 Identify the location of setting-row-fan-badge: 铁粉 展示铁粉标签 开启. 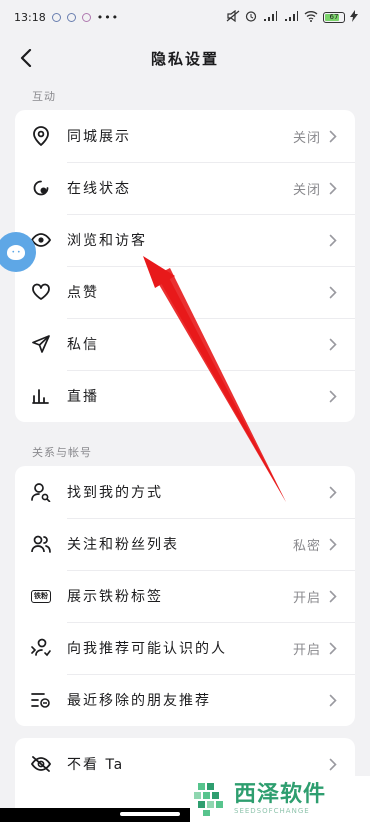
(185, 596).